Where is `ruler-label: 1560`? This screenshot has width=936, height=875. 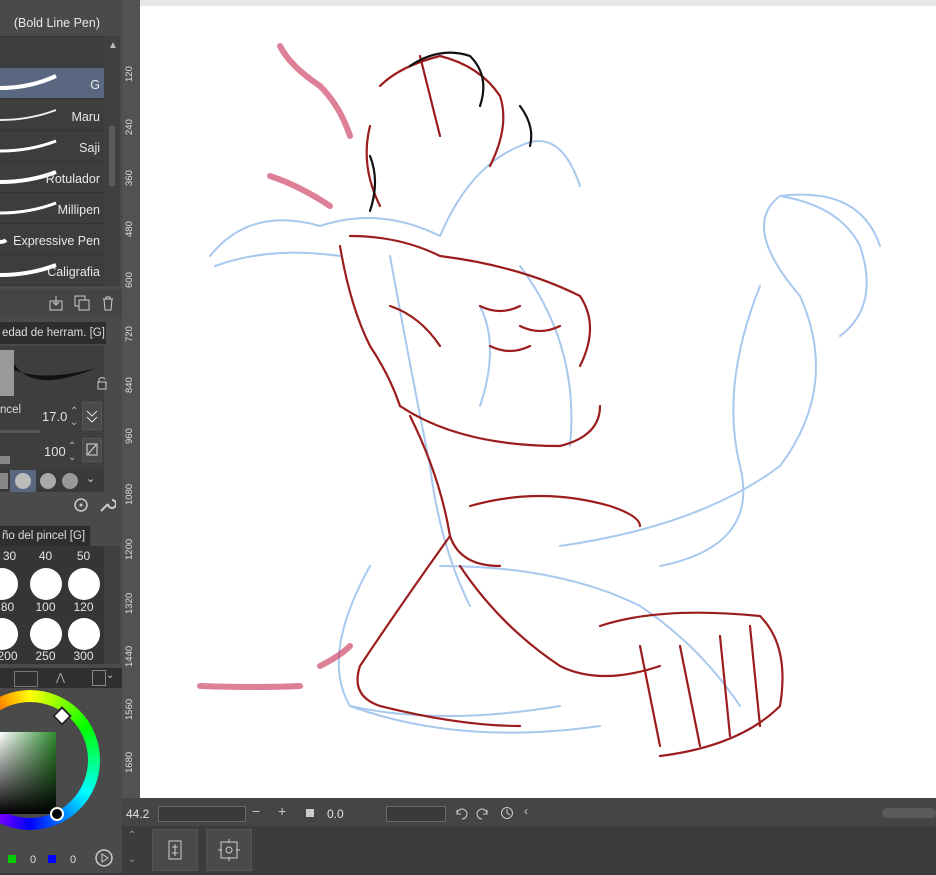
ruler-label: 1560 is located at coordinates (129, 709).